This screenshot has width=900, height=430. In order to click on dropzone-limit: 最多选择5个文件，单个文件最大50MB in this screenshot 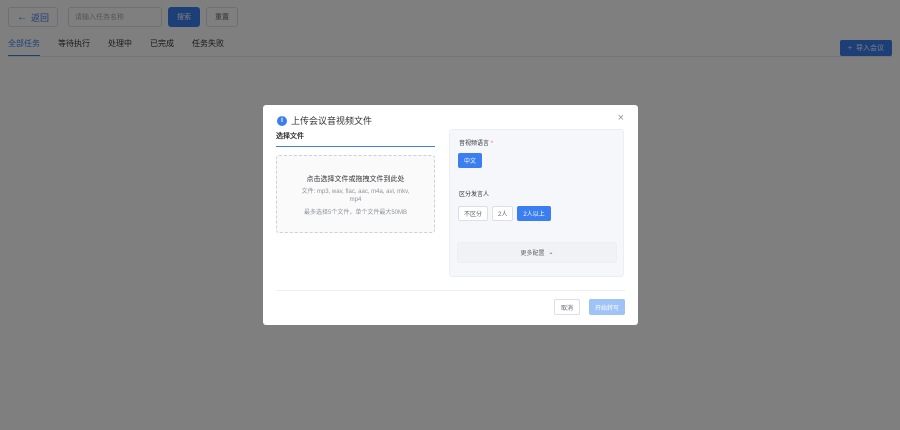, I will do `click(355, 213)`.